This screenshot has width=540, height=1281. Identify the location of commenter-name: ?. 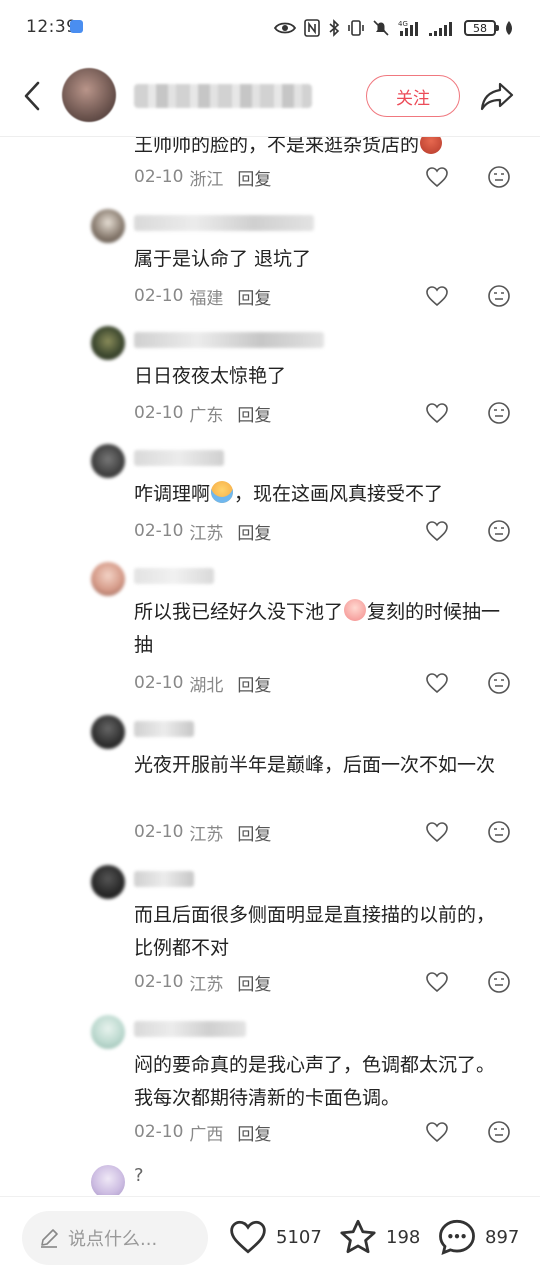
(139, 1175).